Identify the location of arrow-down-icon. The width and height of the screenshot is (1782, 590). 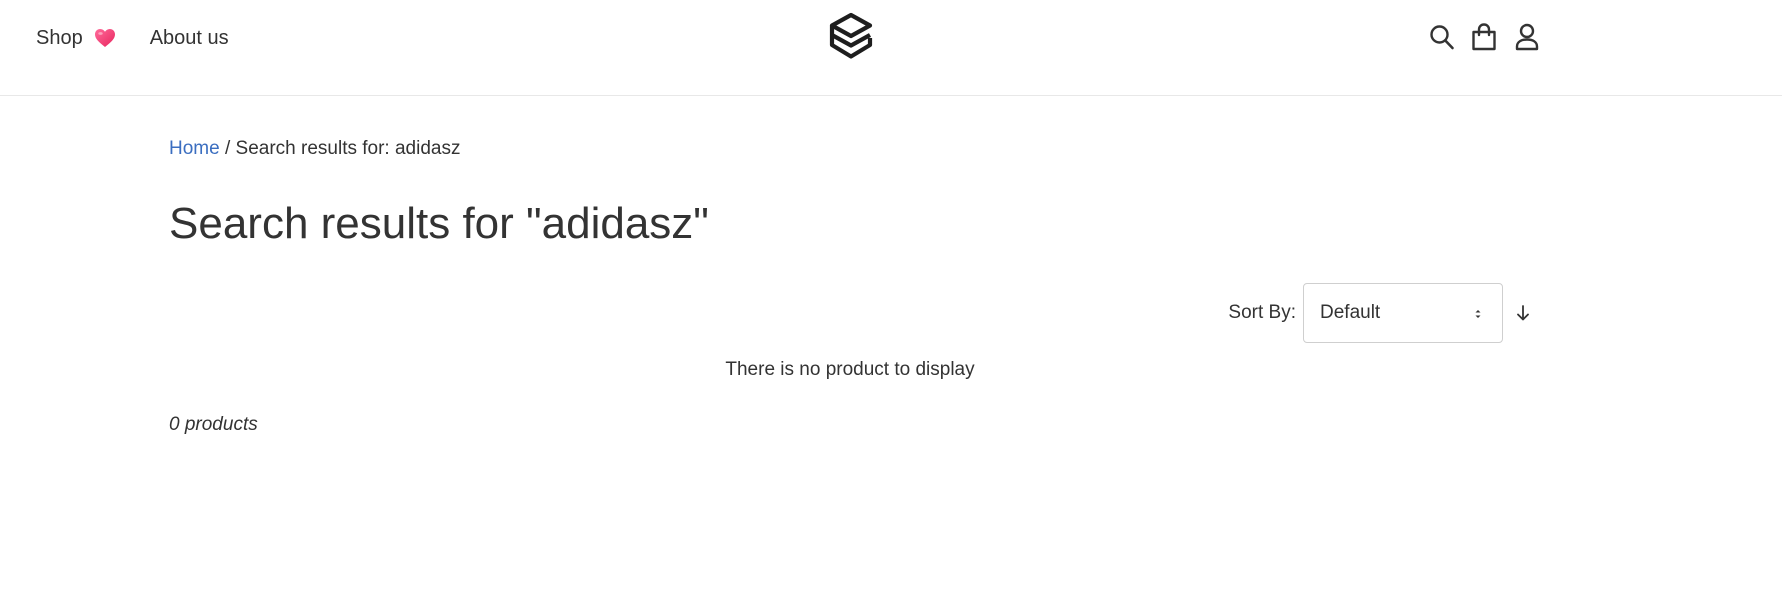
(1523, 313).